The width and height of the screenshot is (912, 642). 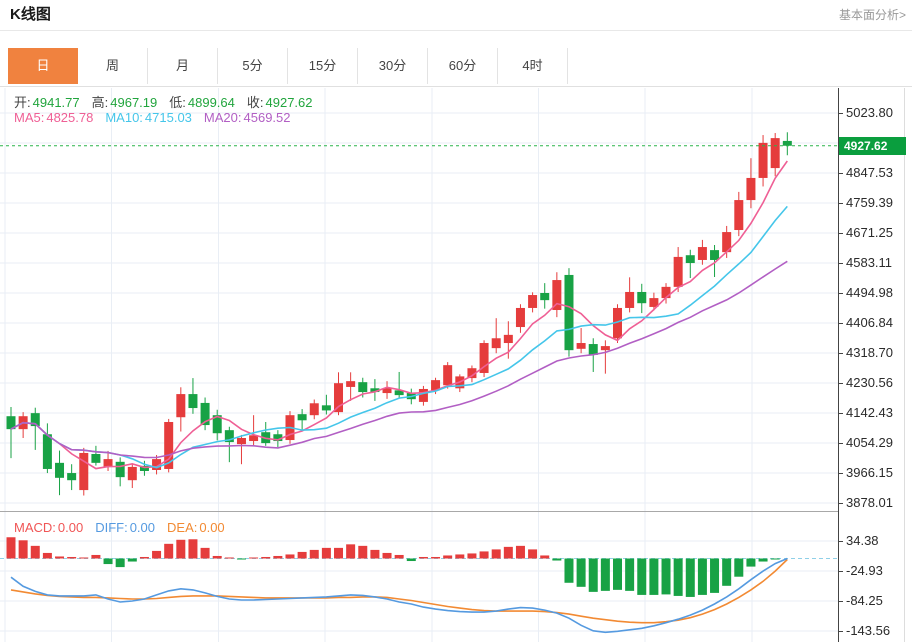 What do you see at coordinates (862, 540) in the screenshot?
I see `y-axis-label: 34.38` at bounding box center [862, 540].